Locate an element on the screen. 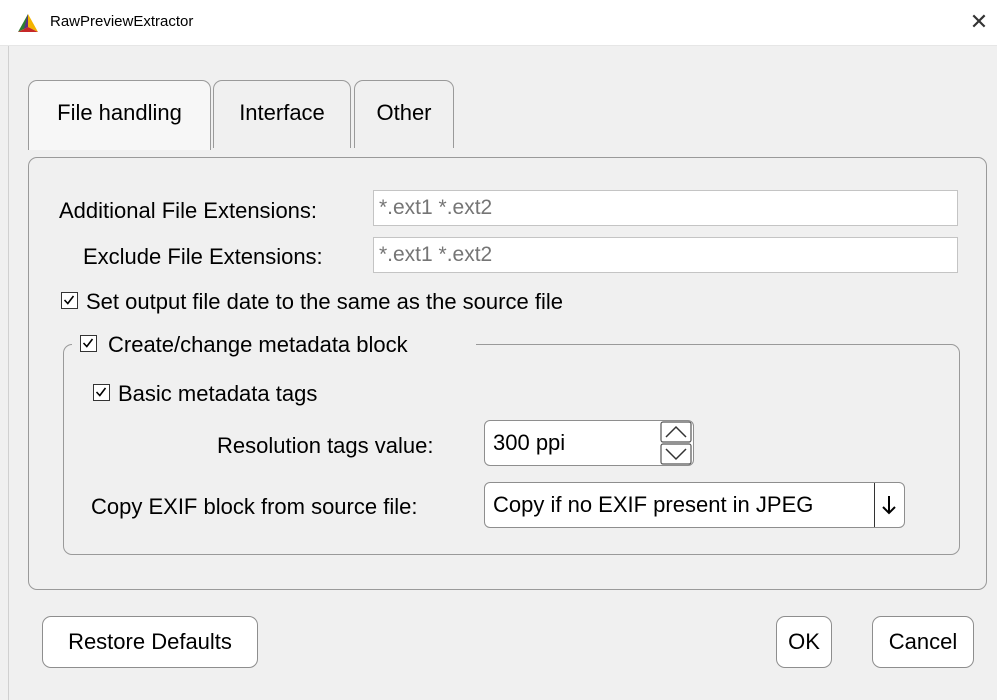 This screenshot has height=700, width=997. dropdown-divider is located at coordinates (874, 505).